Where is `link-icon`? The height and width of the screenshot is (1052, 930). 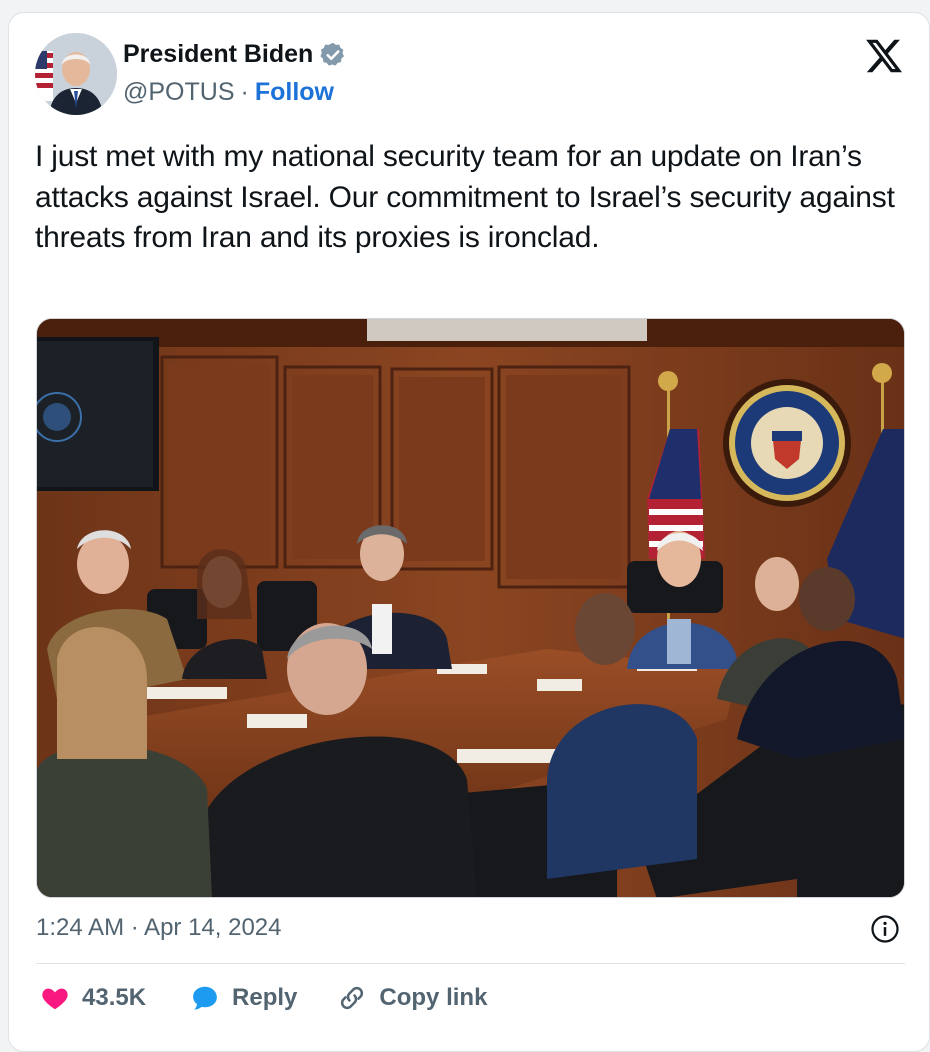 link-icon is located at coordinates (352, 998).